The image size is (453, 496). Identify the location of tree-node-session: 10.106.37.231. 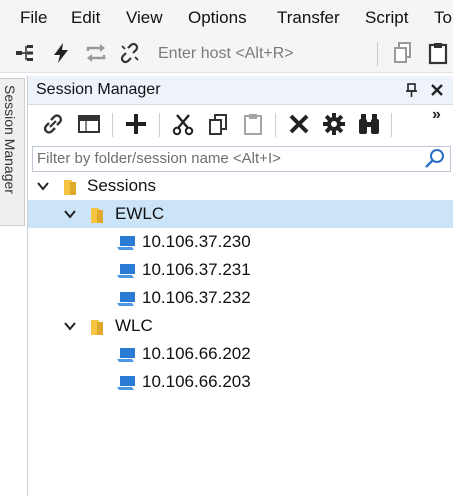
(240, 270).